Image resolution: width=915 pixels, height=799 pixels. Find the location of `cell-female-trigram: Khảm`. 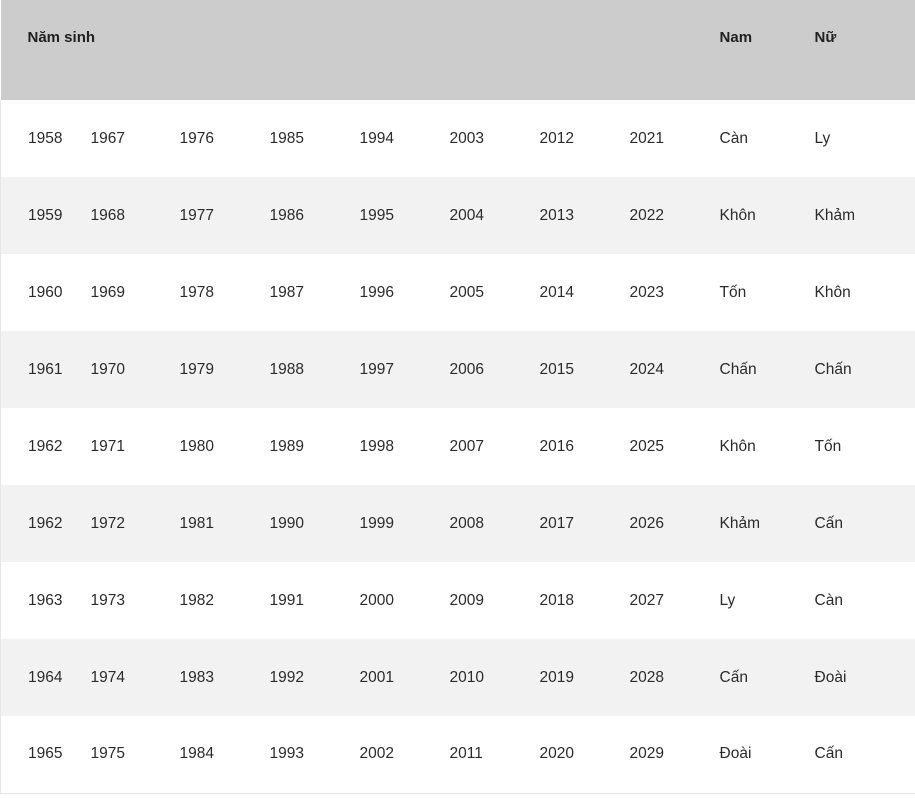

cell-female-trigram: Khảm is located at coordinates (864, 215).